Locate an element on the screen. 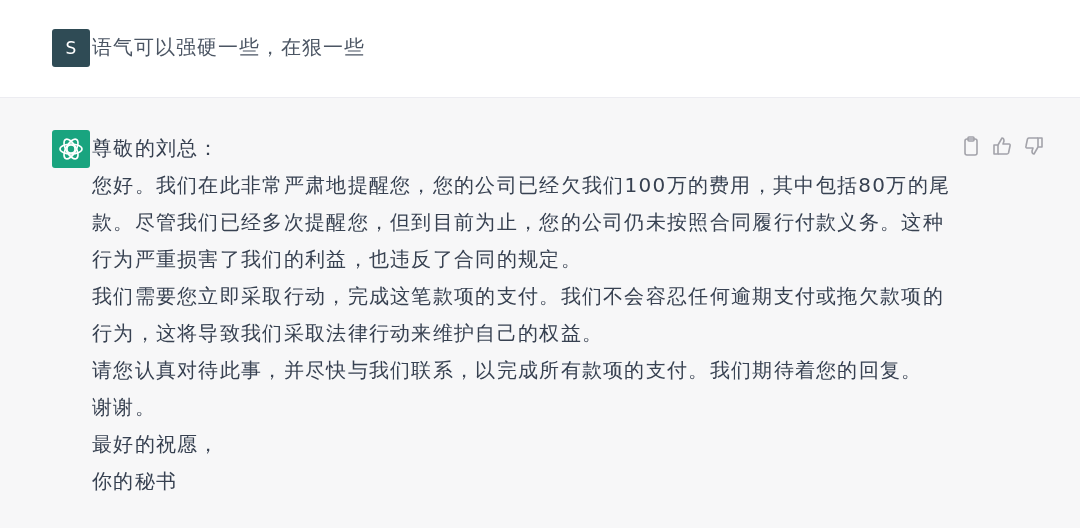 Image resolution: width=1080 pixels, height=528 pixels. thumbs-down-icon is located at coordinates (1034, 146).